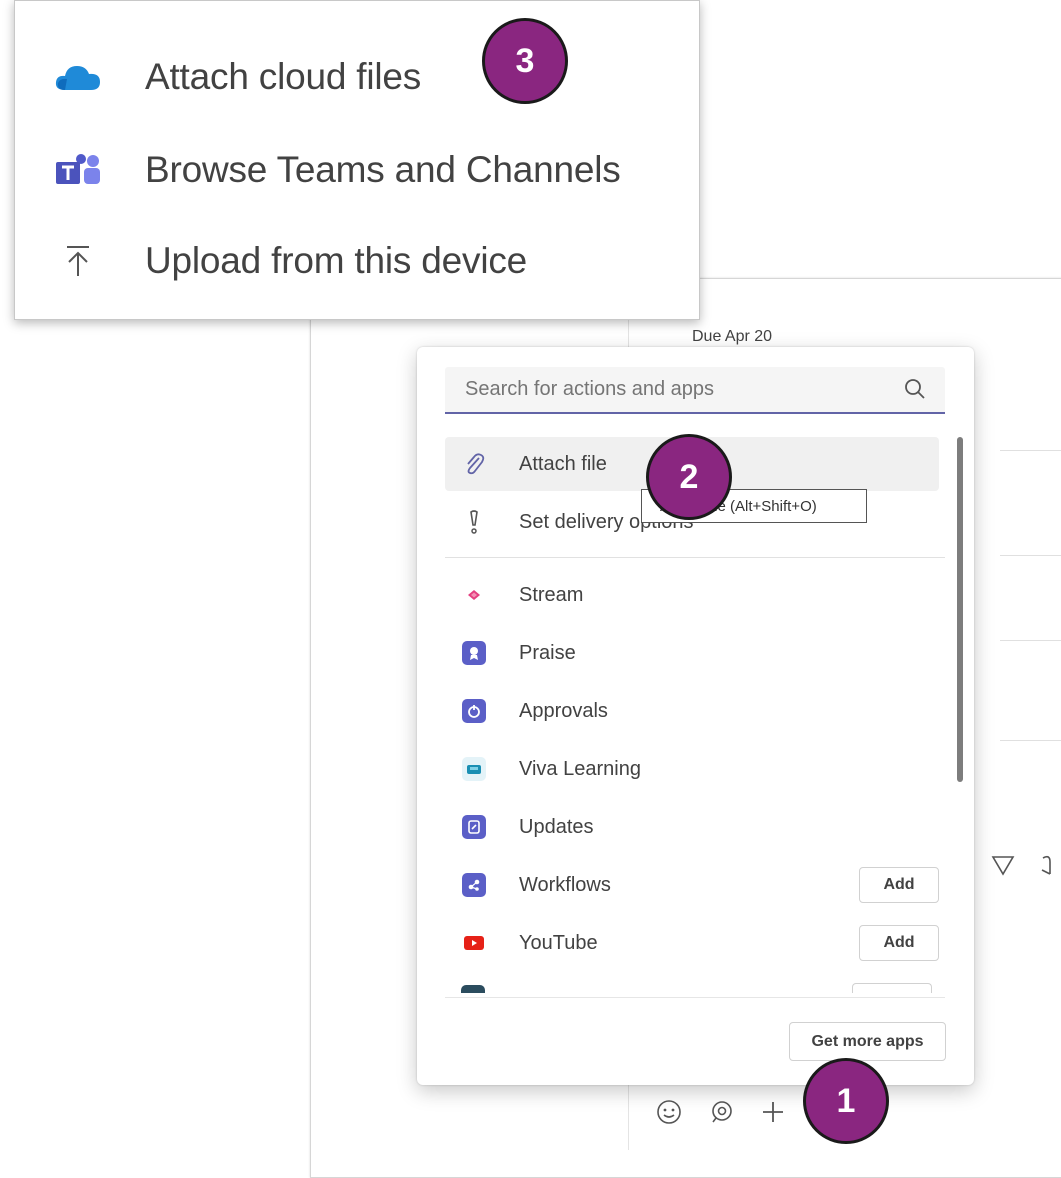 The height and width of the screenshot is (1178, 1061). Describe the element at coordinates (692, 827) in the screenshot. I see `app-item-updates: Updates` at that location.